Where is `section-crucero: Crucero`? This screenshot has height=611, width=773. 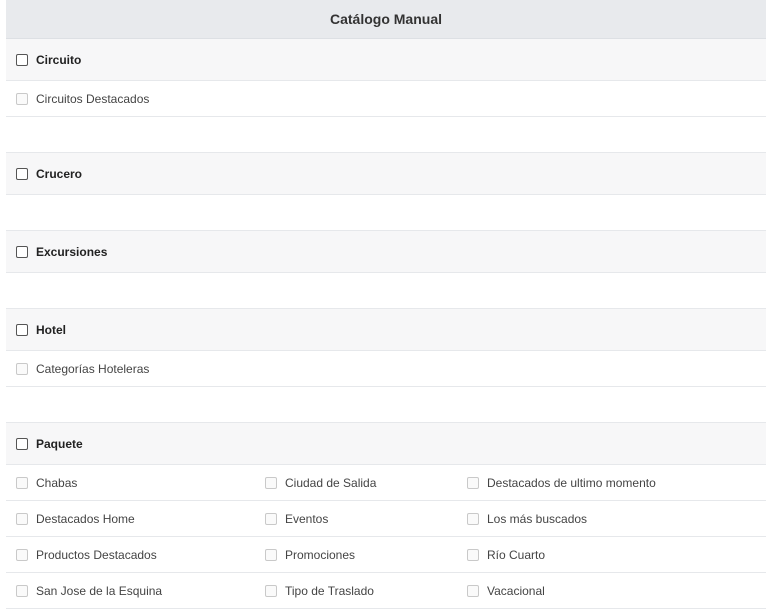
section-crucero: Crucero is located at coordinates (386, 174).